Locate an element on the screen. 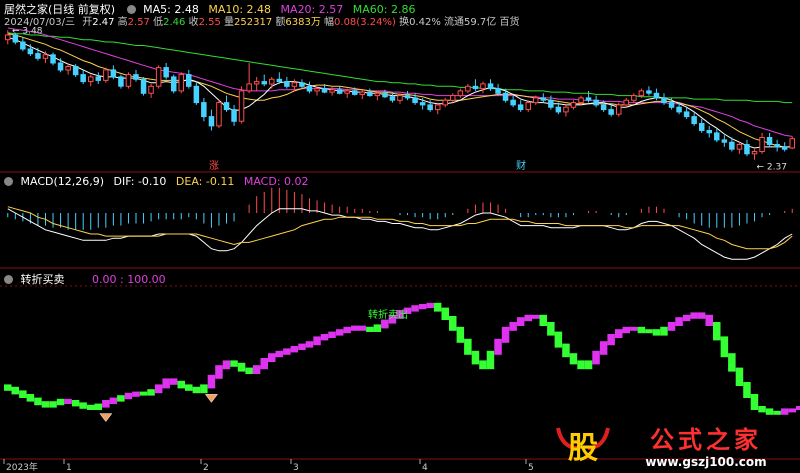 The height and width of the screenshot is (473, 800). macd-settings-icon is located at coordinates (8, 181).